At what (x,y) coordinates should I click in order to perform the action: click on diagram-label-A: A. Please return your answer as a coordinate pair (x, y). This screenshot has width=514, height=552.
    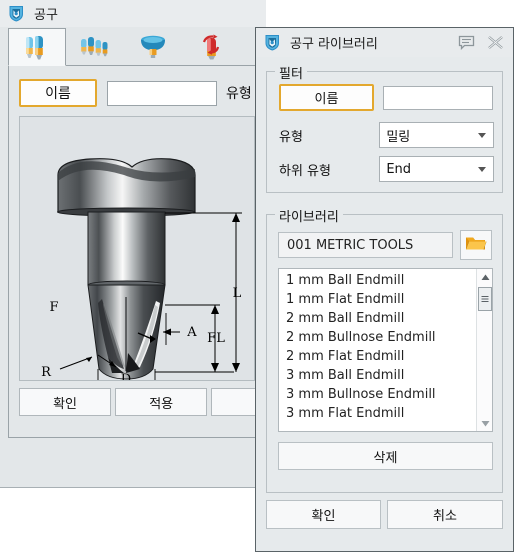
    Looking at the image, I should click on (191, 332).